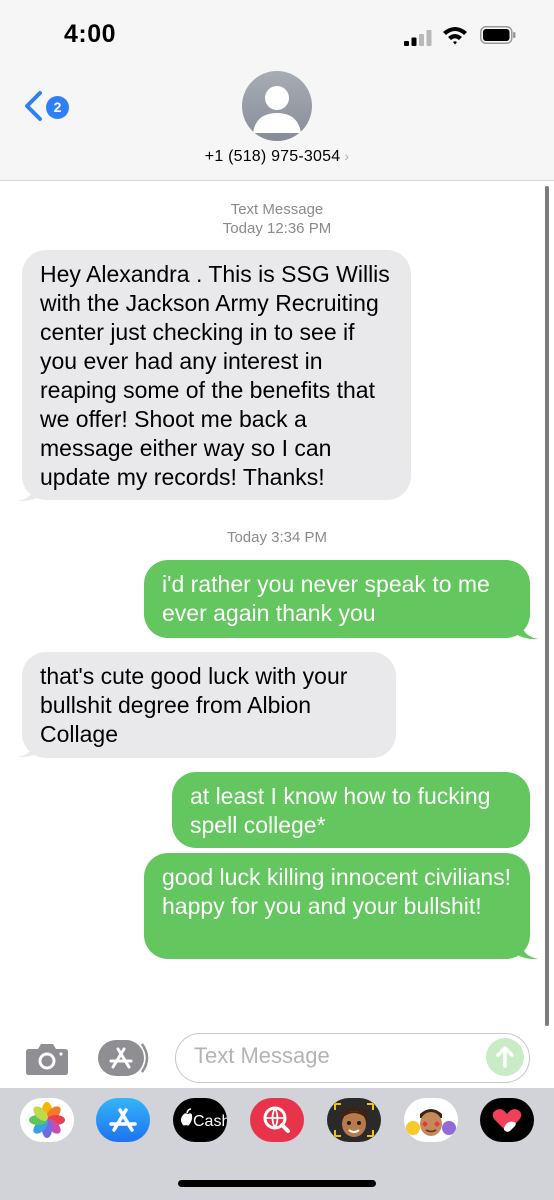 This screenshot has height=1200, width=554. I want to click on app-store-app-icon, so click(123, 1120).